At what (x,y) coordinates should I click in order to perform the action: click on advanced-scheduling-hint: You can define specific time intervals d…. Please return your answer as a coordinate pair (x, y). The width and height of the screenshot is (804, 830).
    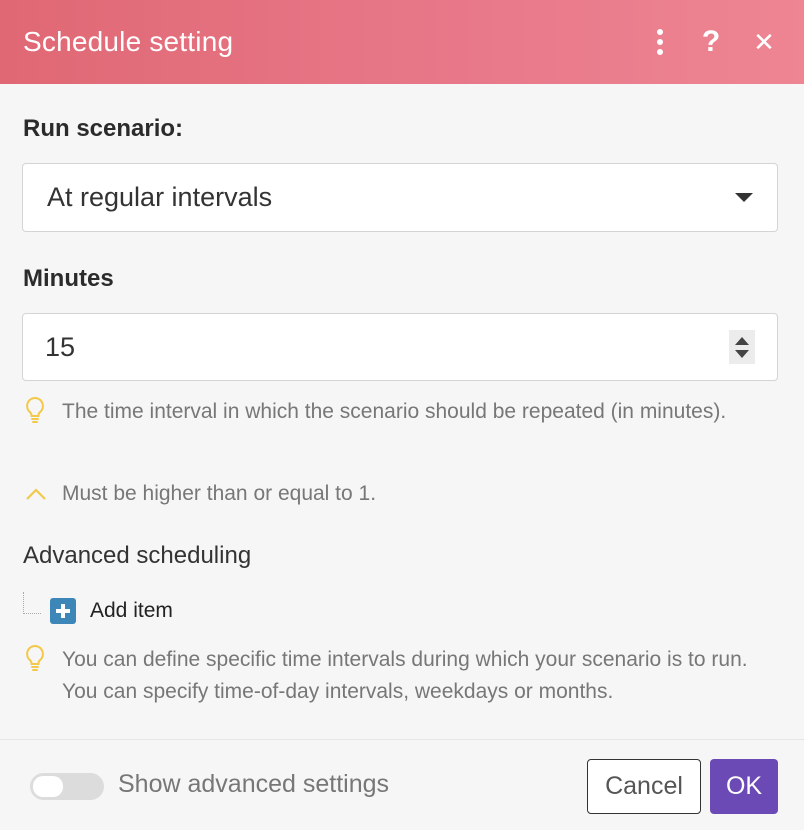
    Looking at the image, I should click on (405, 675).